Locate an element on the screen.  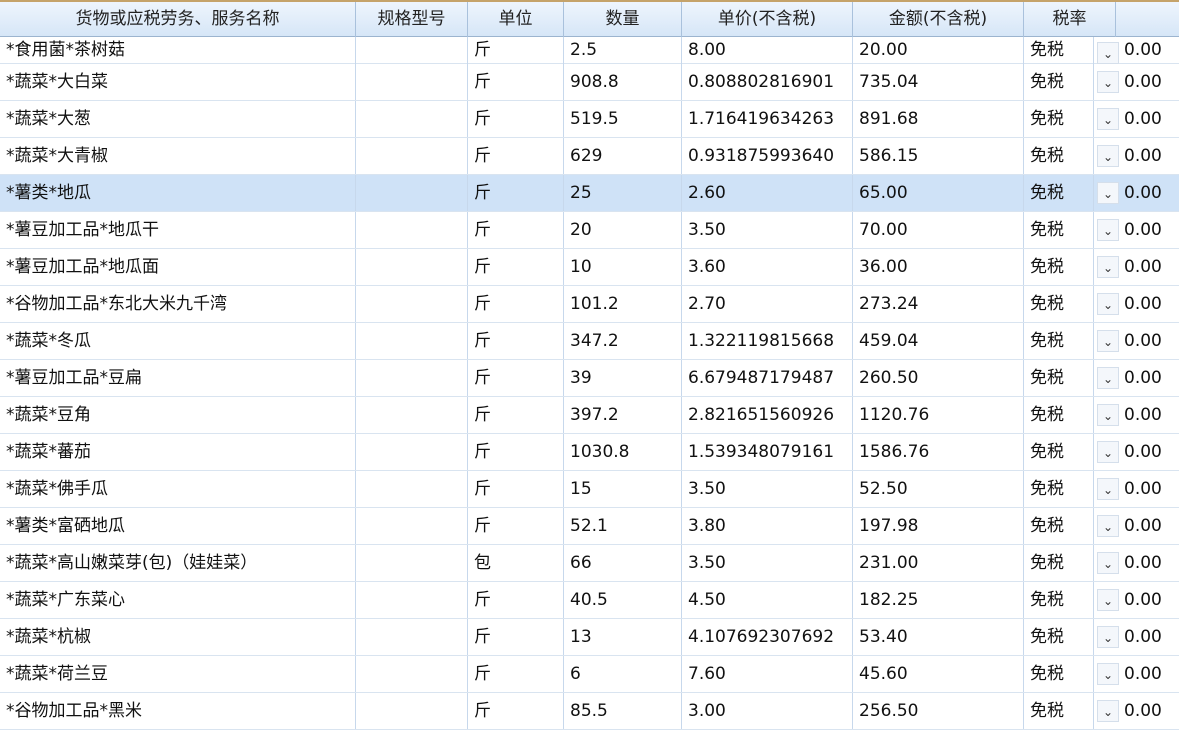
amount-cell: 586.15 is located at coordinates (938, 156).